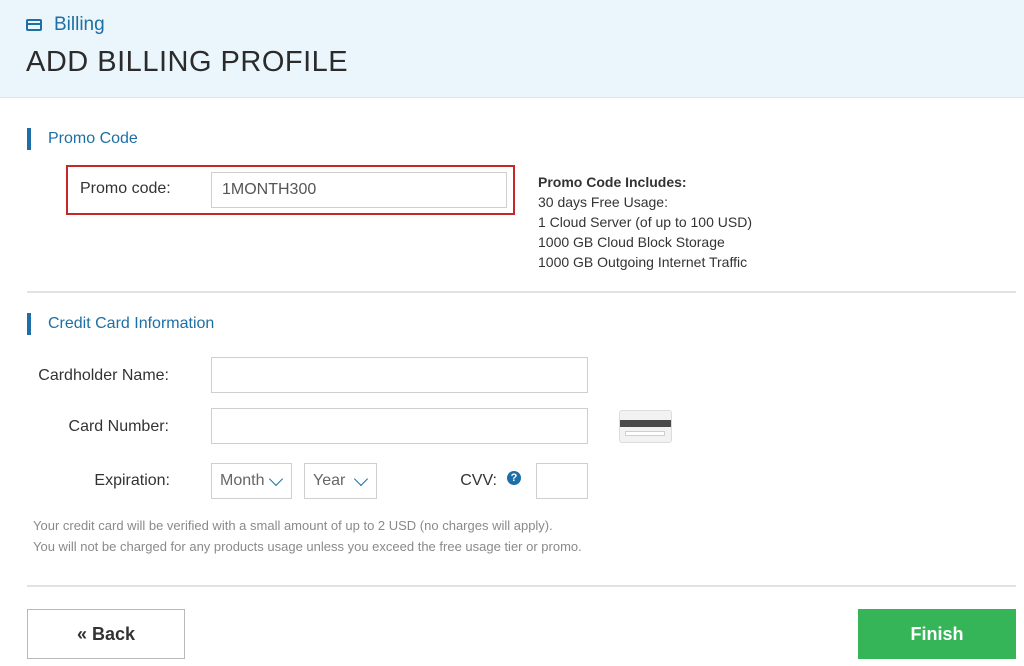 The width and height of the screenshot is (1024, 666). I want to click on cvv-label: CVV:, so click(478, 480).